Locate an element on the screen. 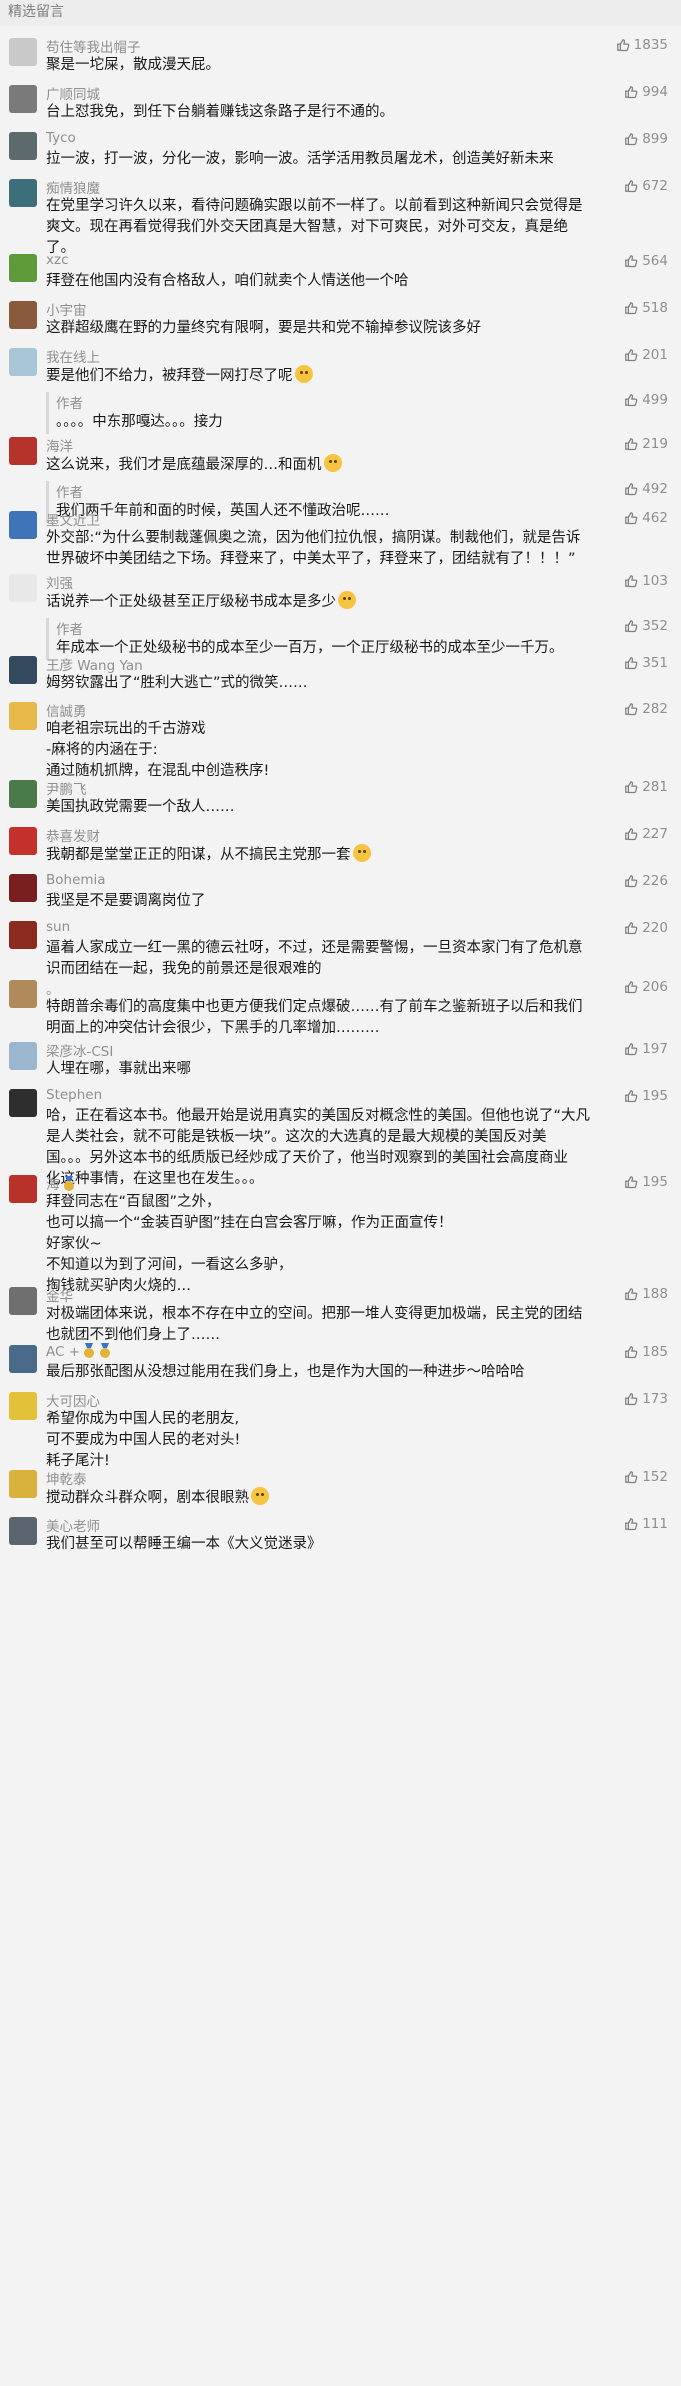 Image resolution: width=681 pixels, height=2386 pixels. comment-line: 要是他们不给力，被拜登一网打尽了呢 is located at coordinates (356, 376).